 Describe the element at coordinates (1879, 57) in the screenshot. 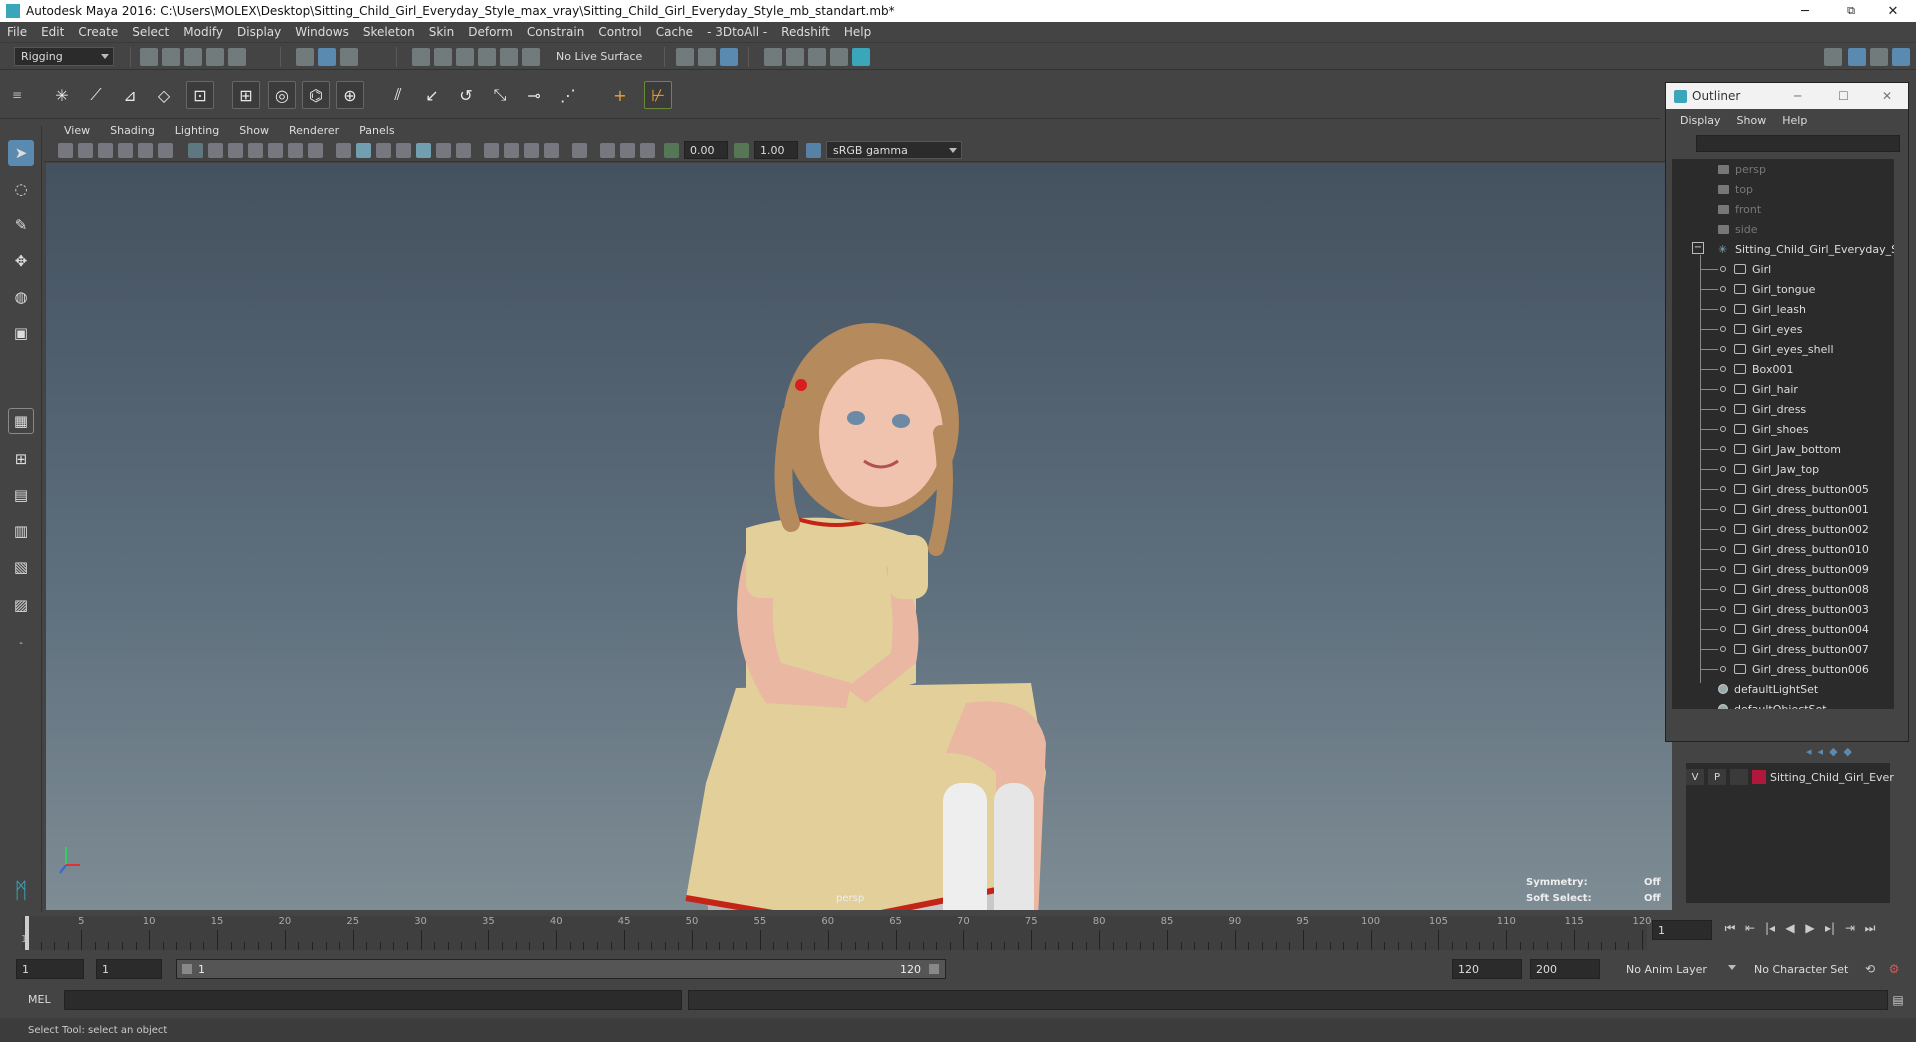

I see `attribute-editor-toggle-icon` at that location.